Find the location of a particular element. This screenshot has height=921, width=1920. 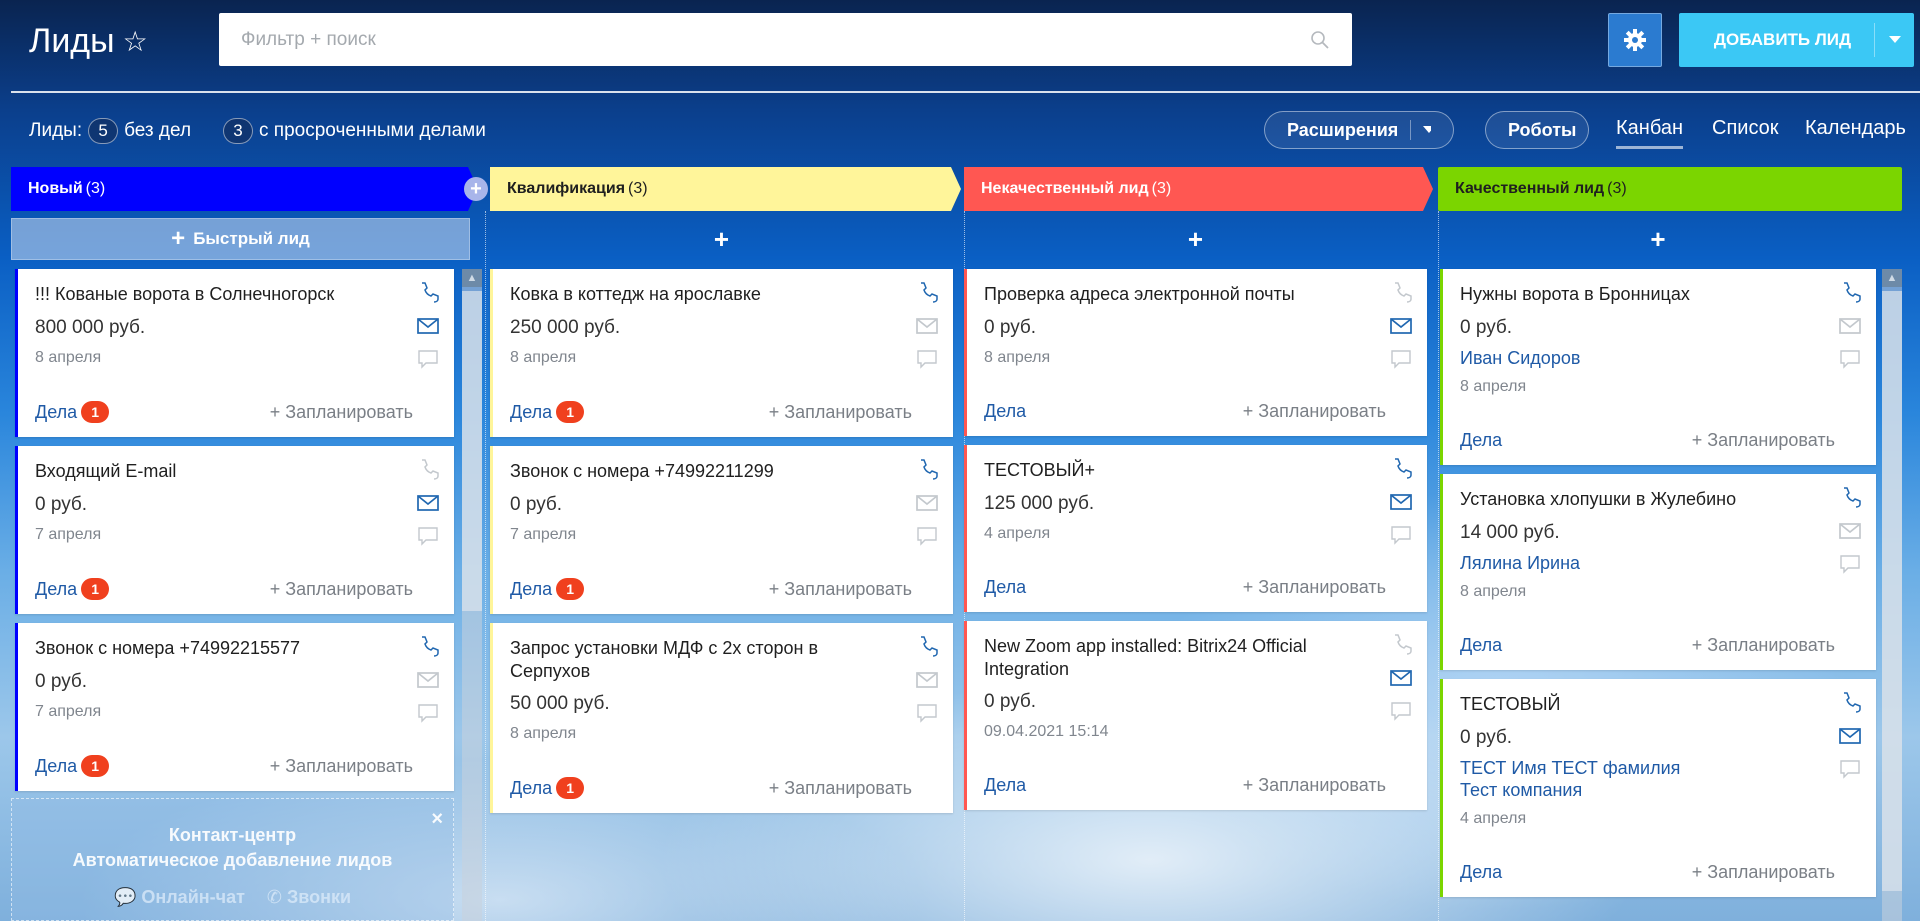

tab-calendar: Календарь is located at coordinates (1855, 128).